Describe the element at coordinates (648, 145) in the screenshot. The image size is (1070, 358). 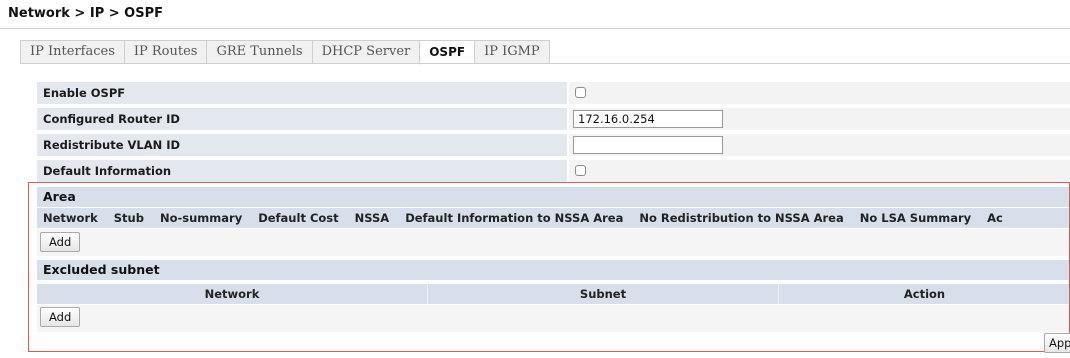
I see `redistribute-vlan-input` at that location.